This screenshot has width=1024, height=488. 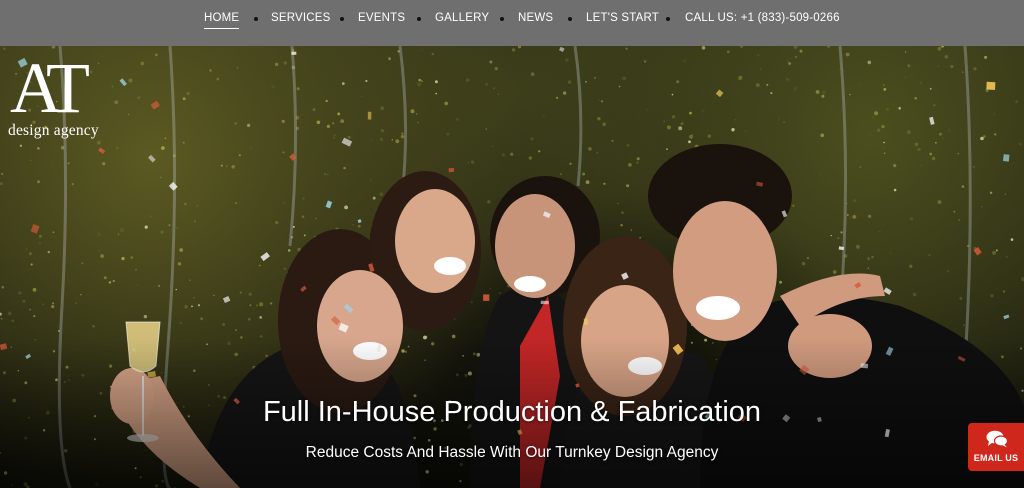 What do you see at coordinates (997, 439) in the screenshot?
I see `chat-bubbles-icon` at bounding box center [997, 439].